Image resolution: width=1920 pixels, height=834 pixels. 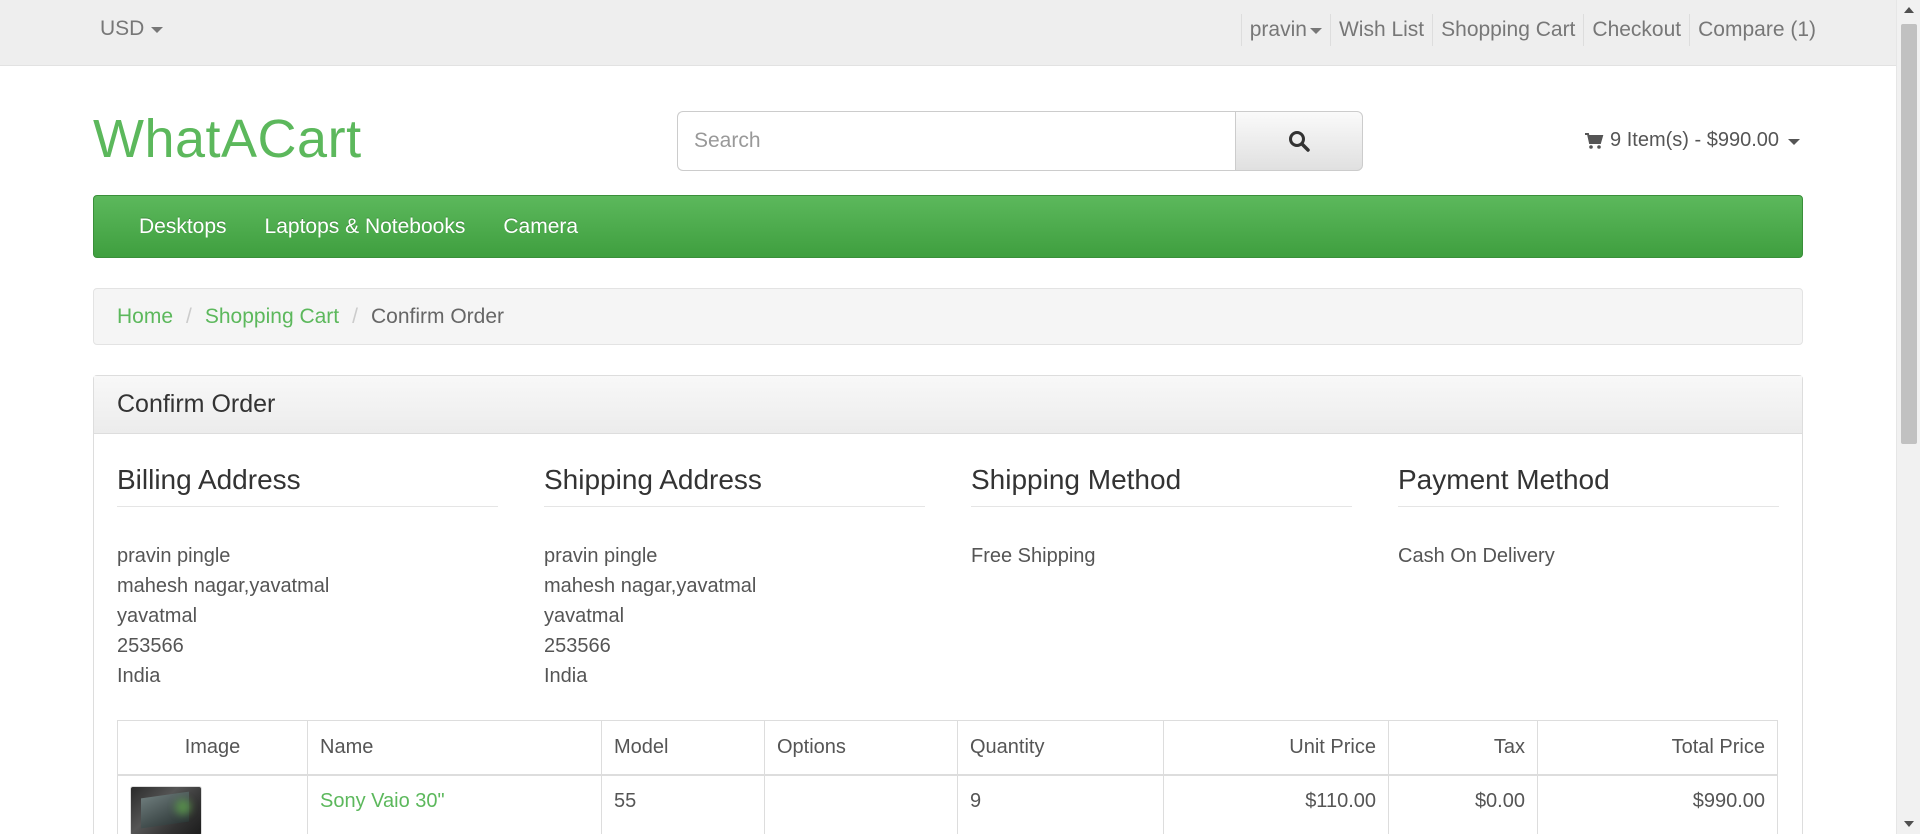 I want to click on billing-line: yavatmal, so click(x=157, y=616).